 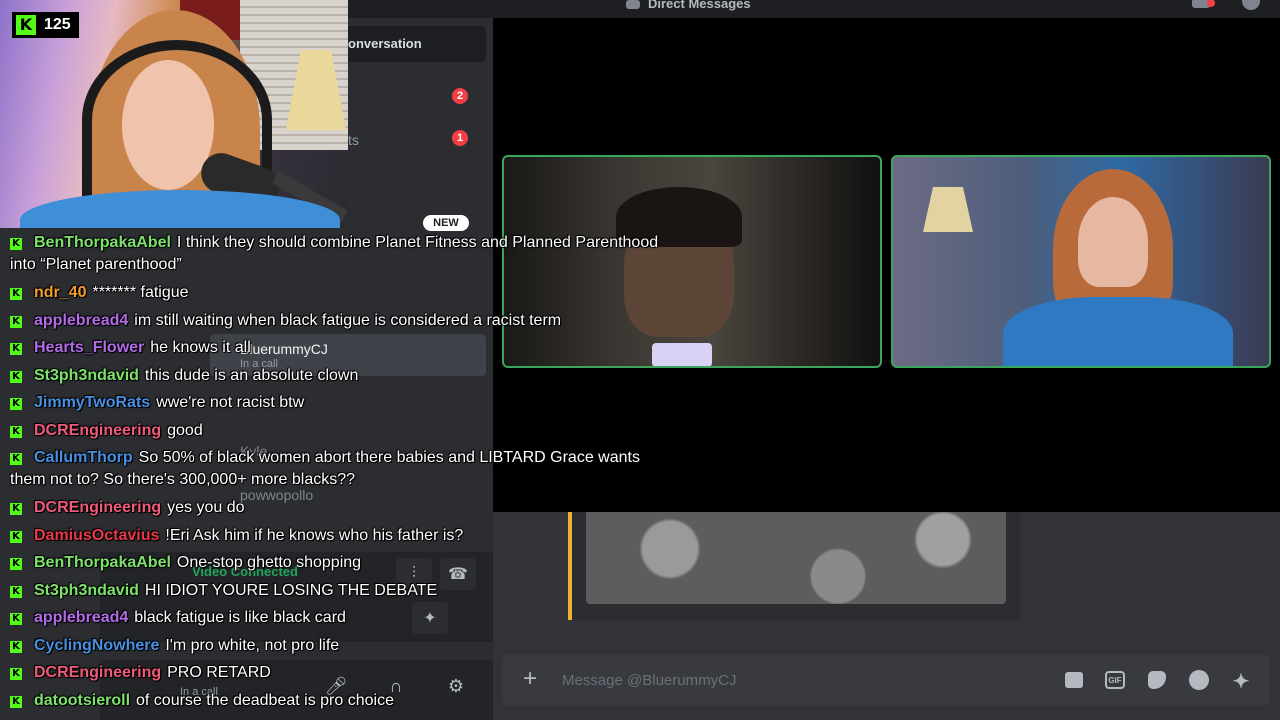 What do you see at coordinates (353, 140) in the screenshot?
I see `sidebar-item-label: ts` at bounding box center [353, 140].